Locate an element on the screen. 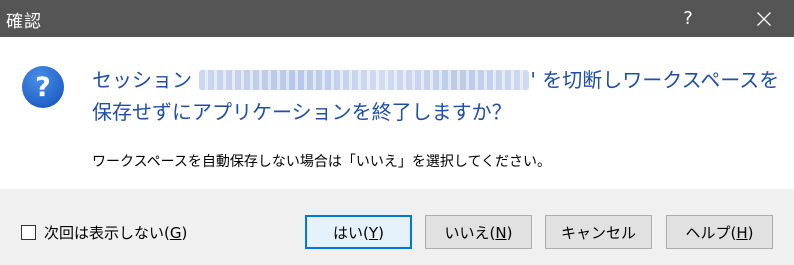  close-button is located at coordinates (764, 18).